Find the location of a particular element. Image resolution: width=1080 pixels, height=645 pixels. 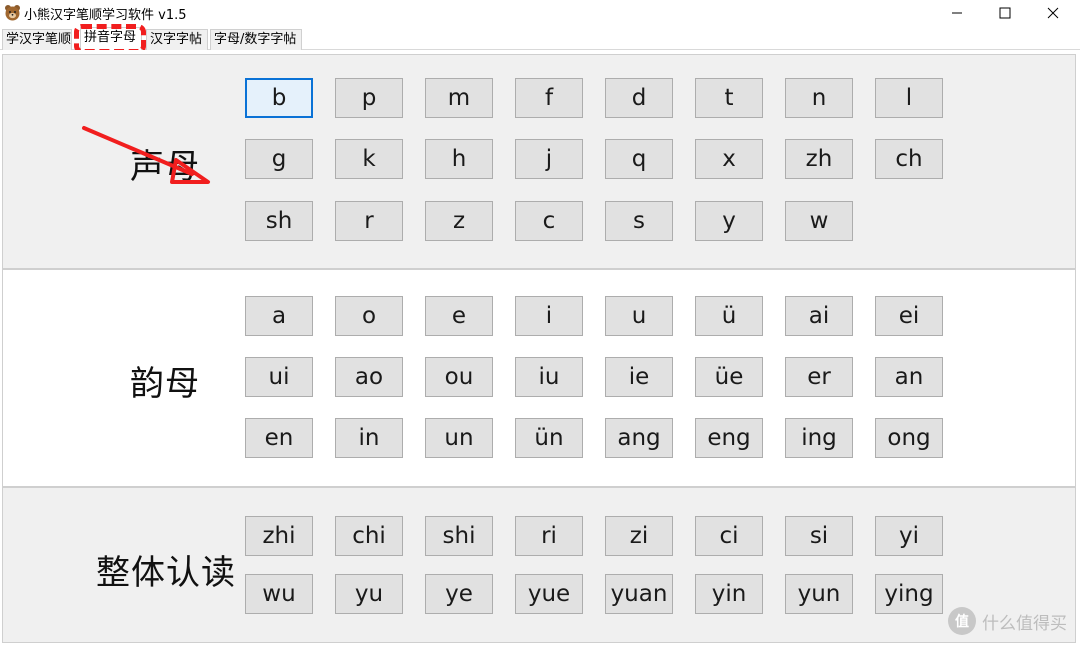

key-whole-10: ye is located at coordinates (459, 594).